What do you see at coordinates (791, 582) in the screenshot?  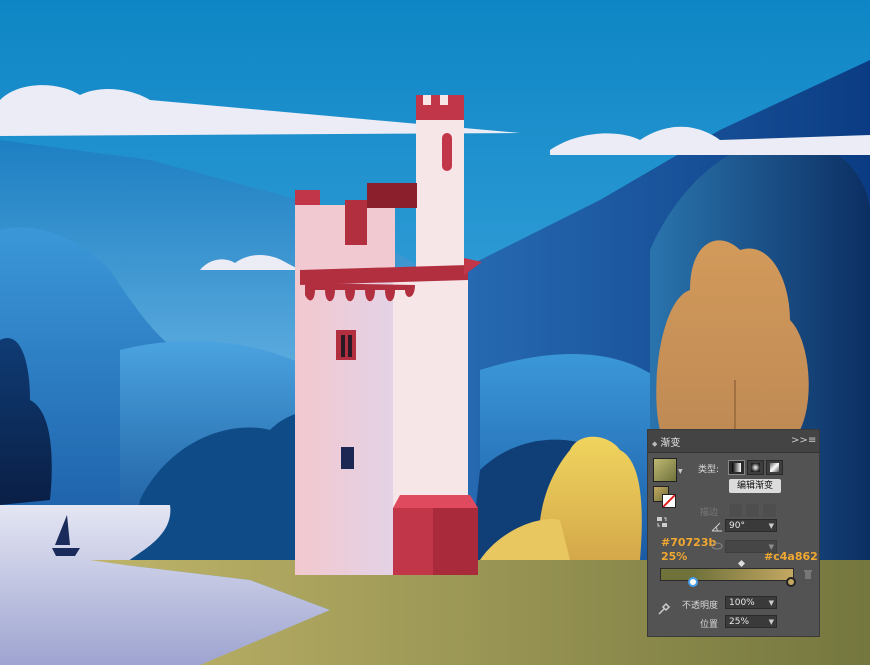 I see `gradient-stop-end` at bounding box center [791, 582].